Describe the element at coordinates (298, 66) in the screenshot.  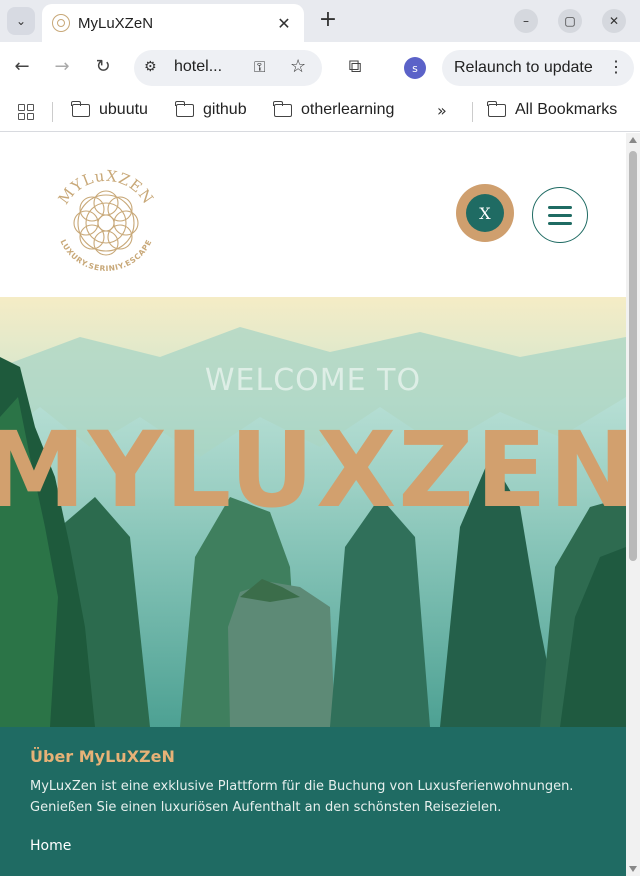
I see `bookmark-star-icon: ☆` at that location.